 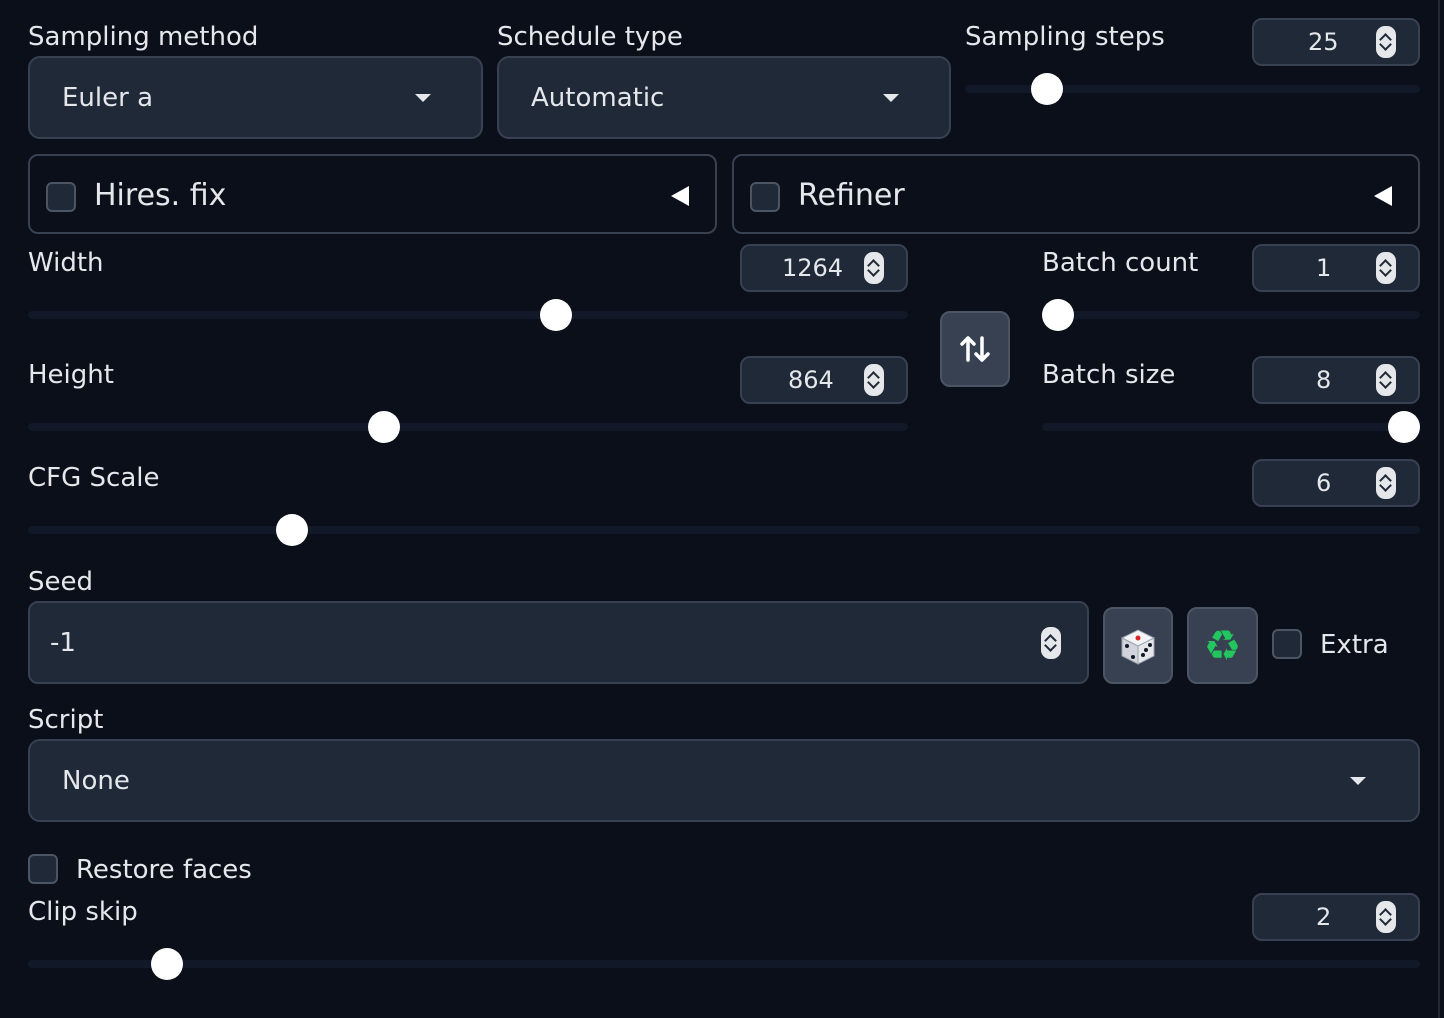 What do you see at coordinates (160, 195) in the screenshot?
I see `hires-fix-label: Hires. fix` at bounding box center [160, 195].